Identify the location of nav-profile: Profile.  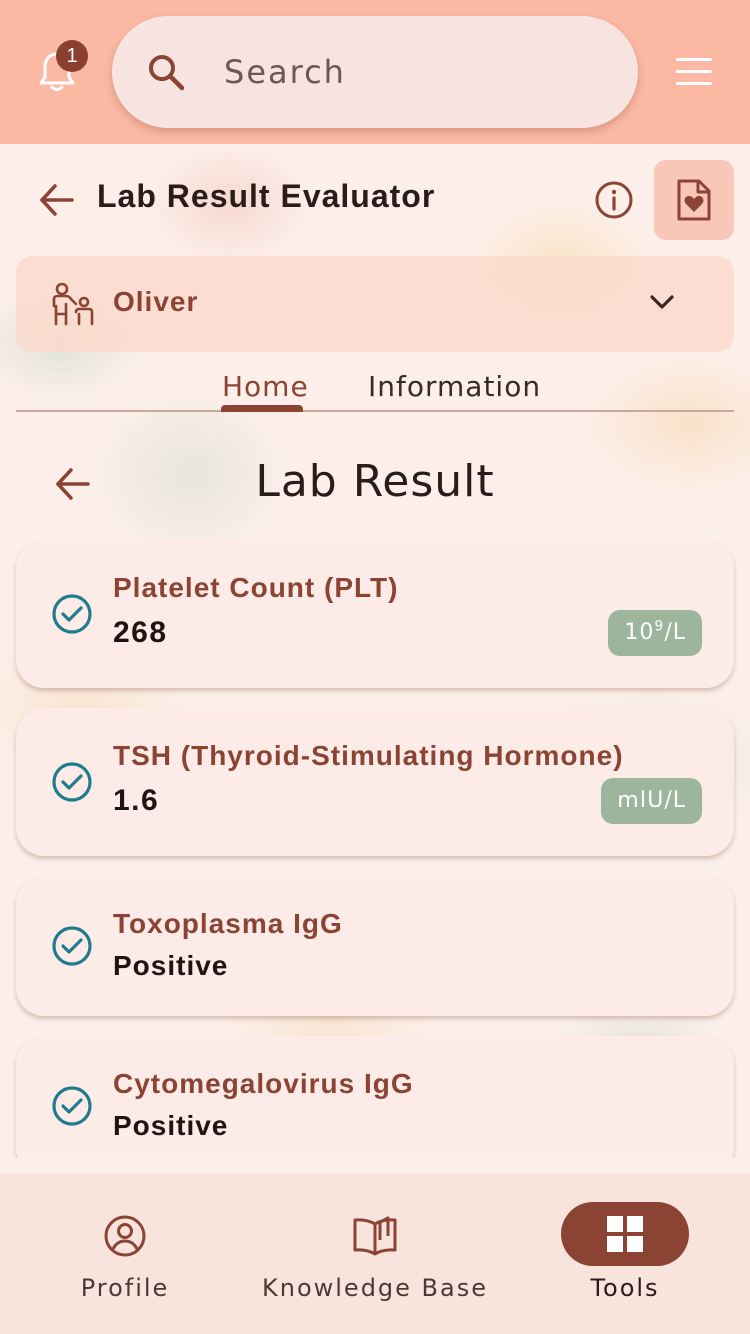
(125, 1254).